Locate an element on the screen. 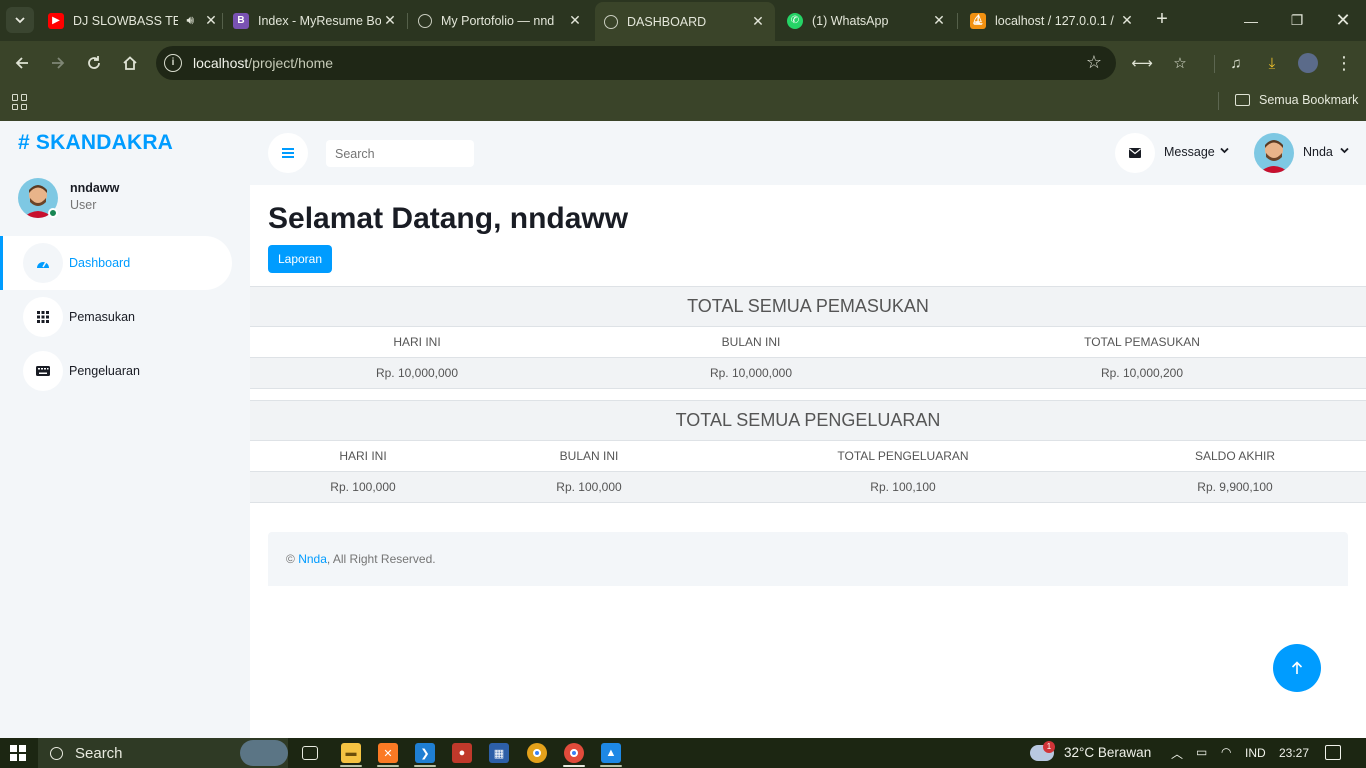 The width and height of the screenshot is (1366, 768). language-indicator: IND is located at coordinates (1255, 753).